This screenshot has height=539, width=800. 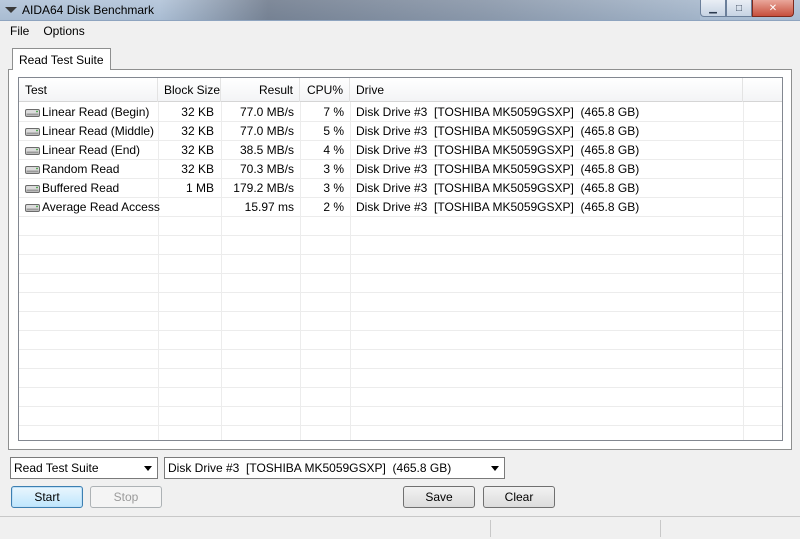 I want to click on cell-result: 179.2 MB/s, so click(x=263, y=188).